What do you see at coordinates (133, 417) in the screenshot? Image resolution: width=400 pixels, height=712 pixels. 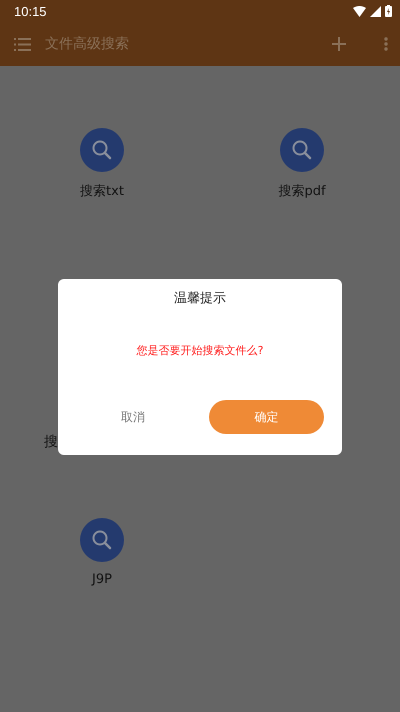 I see `cancel-button: 取消` at bounding box center [133, 417].